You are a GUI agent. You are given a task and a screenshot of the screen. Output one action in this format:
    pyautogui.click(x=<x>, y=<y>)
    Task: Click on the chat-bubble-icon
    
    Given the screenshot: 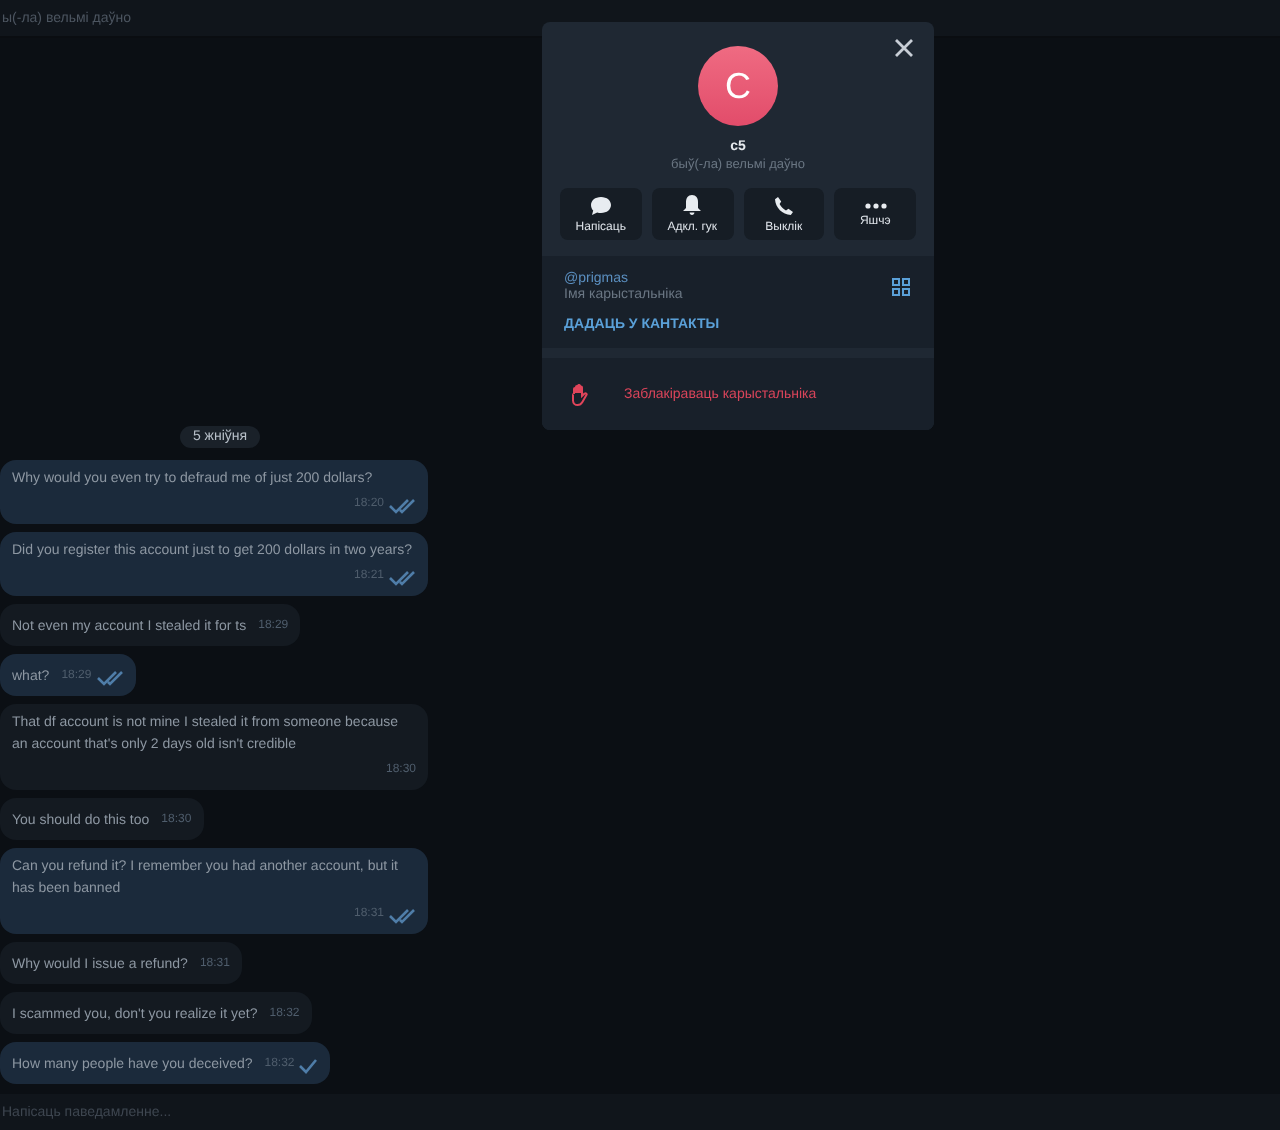 What is the action you would take?
    pyautogui.click(x=600, y=205)
    